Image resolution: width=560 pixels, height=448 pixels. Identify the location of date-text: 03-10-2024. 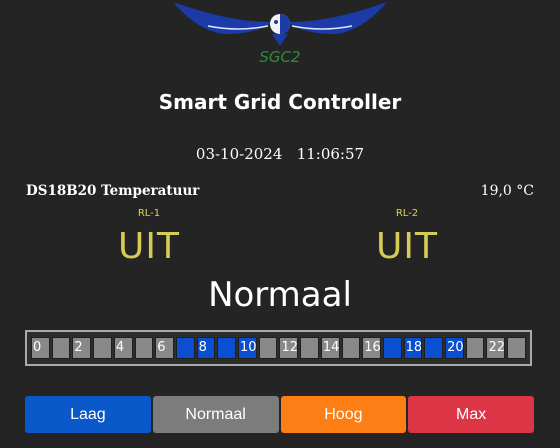
(239, 154).